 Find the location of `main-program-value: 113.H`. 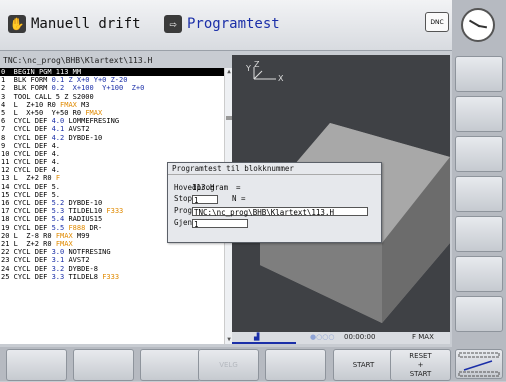

main-program-value: 113.H is located at coordinates (203, 187).